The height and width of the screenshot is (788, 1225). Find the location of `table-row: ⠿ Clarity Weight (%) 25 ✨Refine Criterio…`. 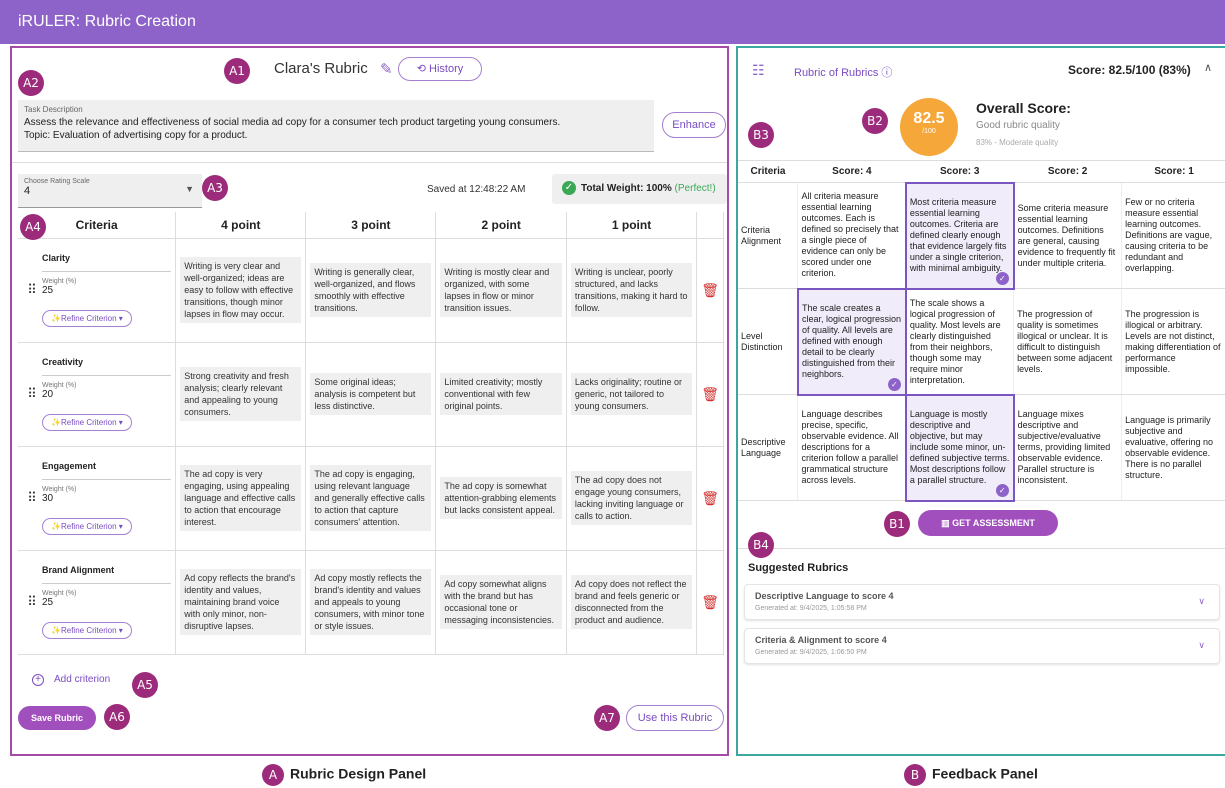

table-row: ⠿ Clarity Weight (%) 25 ✨Refine Criterio… is located at coordinates (371, 290).